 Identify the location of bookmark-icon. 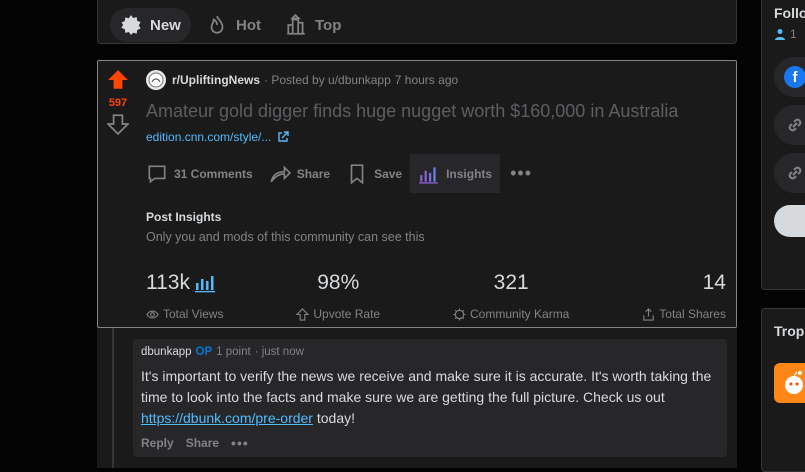
(357, 174).